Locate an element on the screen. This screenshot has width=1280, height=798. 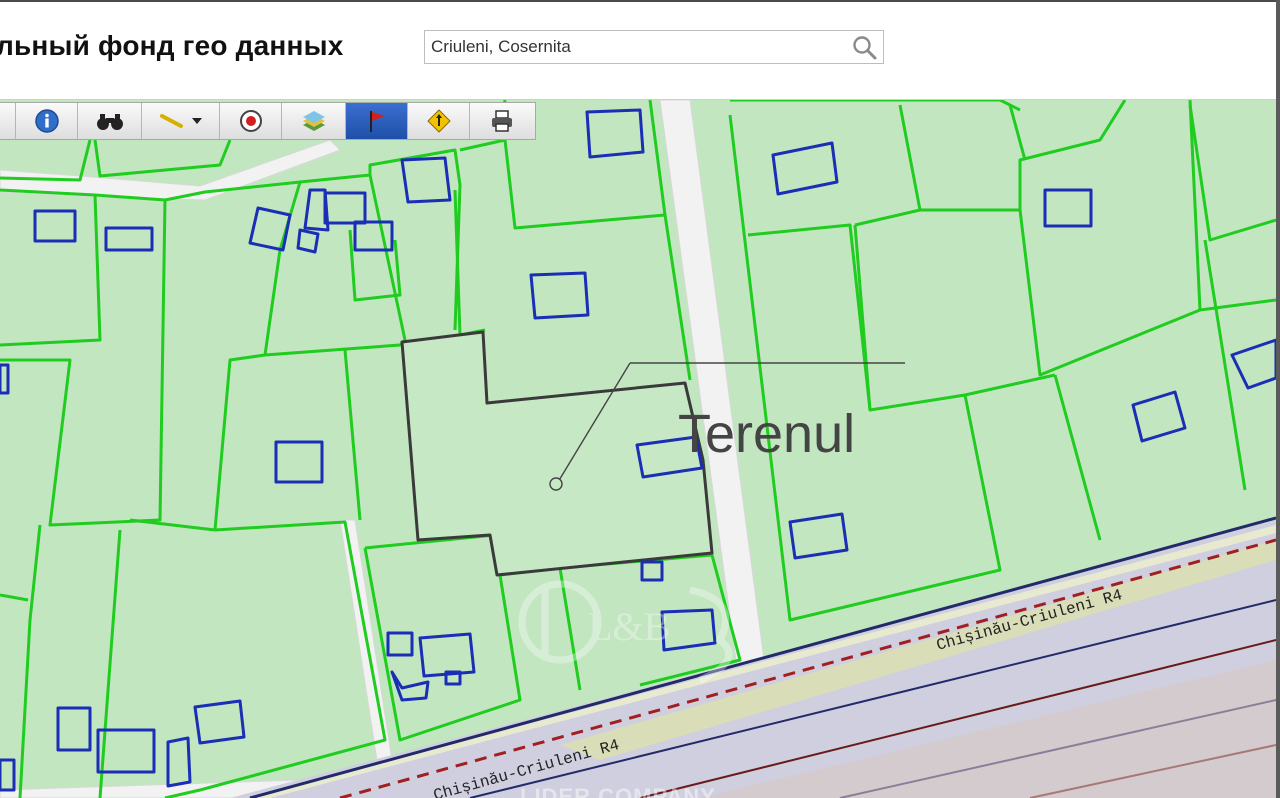
layers-tool is located at coordinates (314, 121).